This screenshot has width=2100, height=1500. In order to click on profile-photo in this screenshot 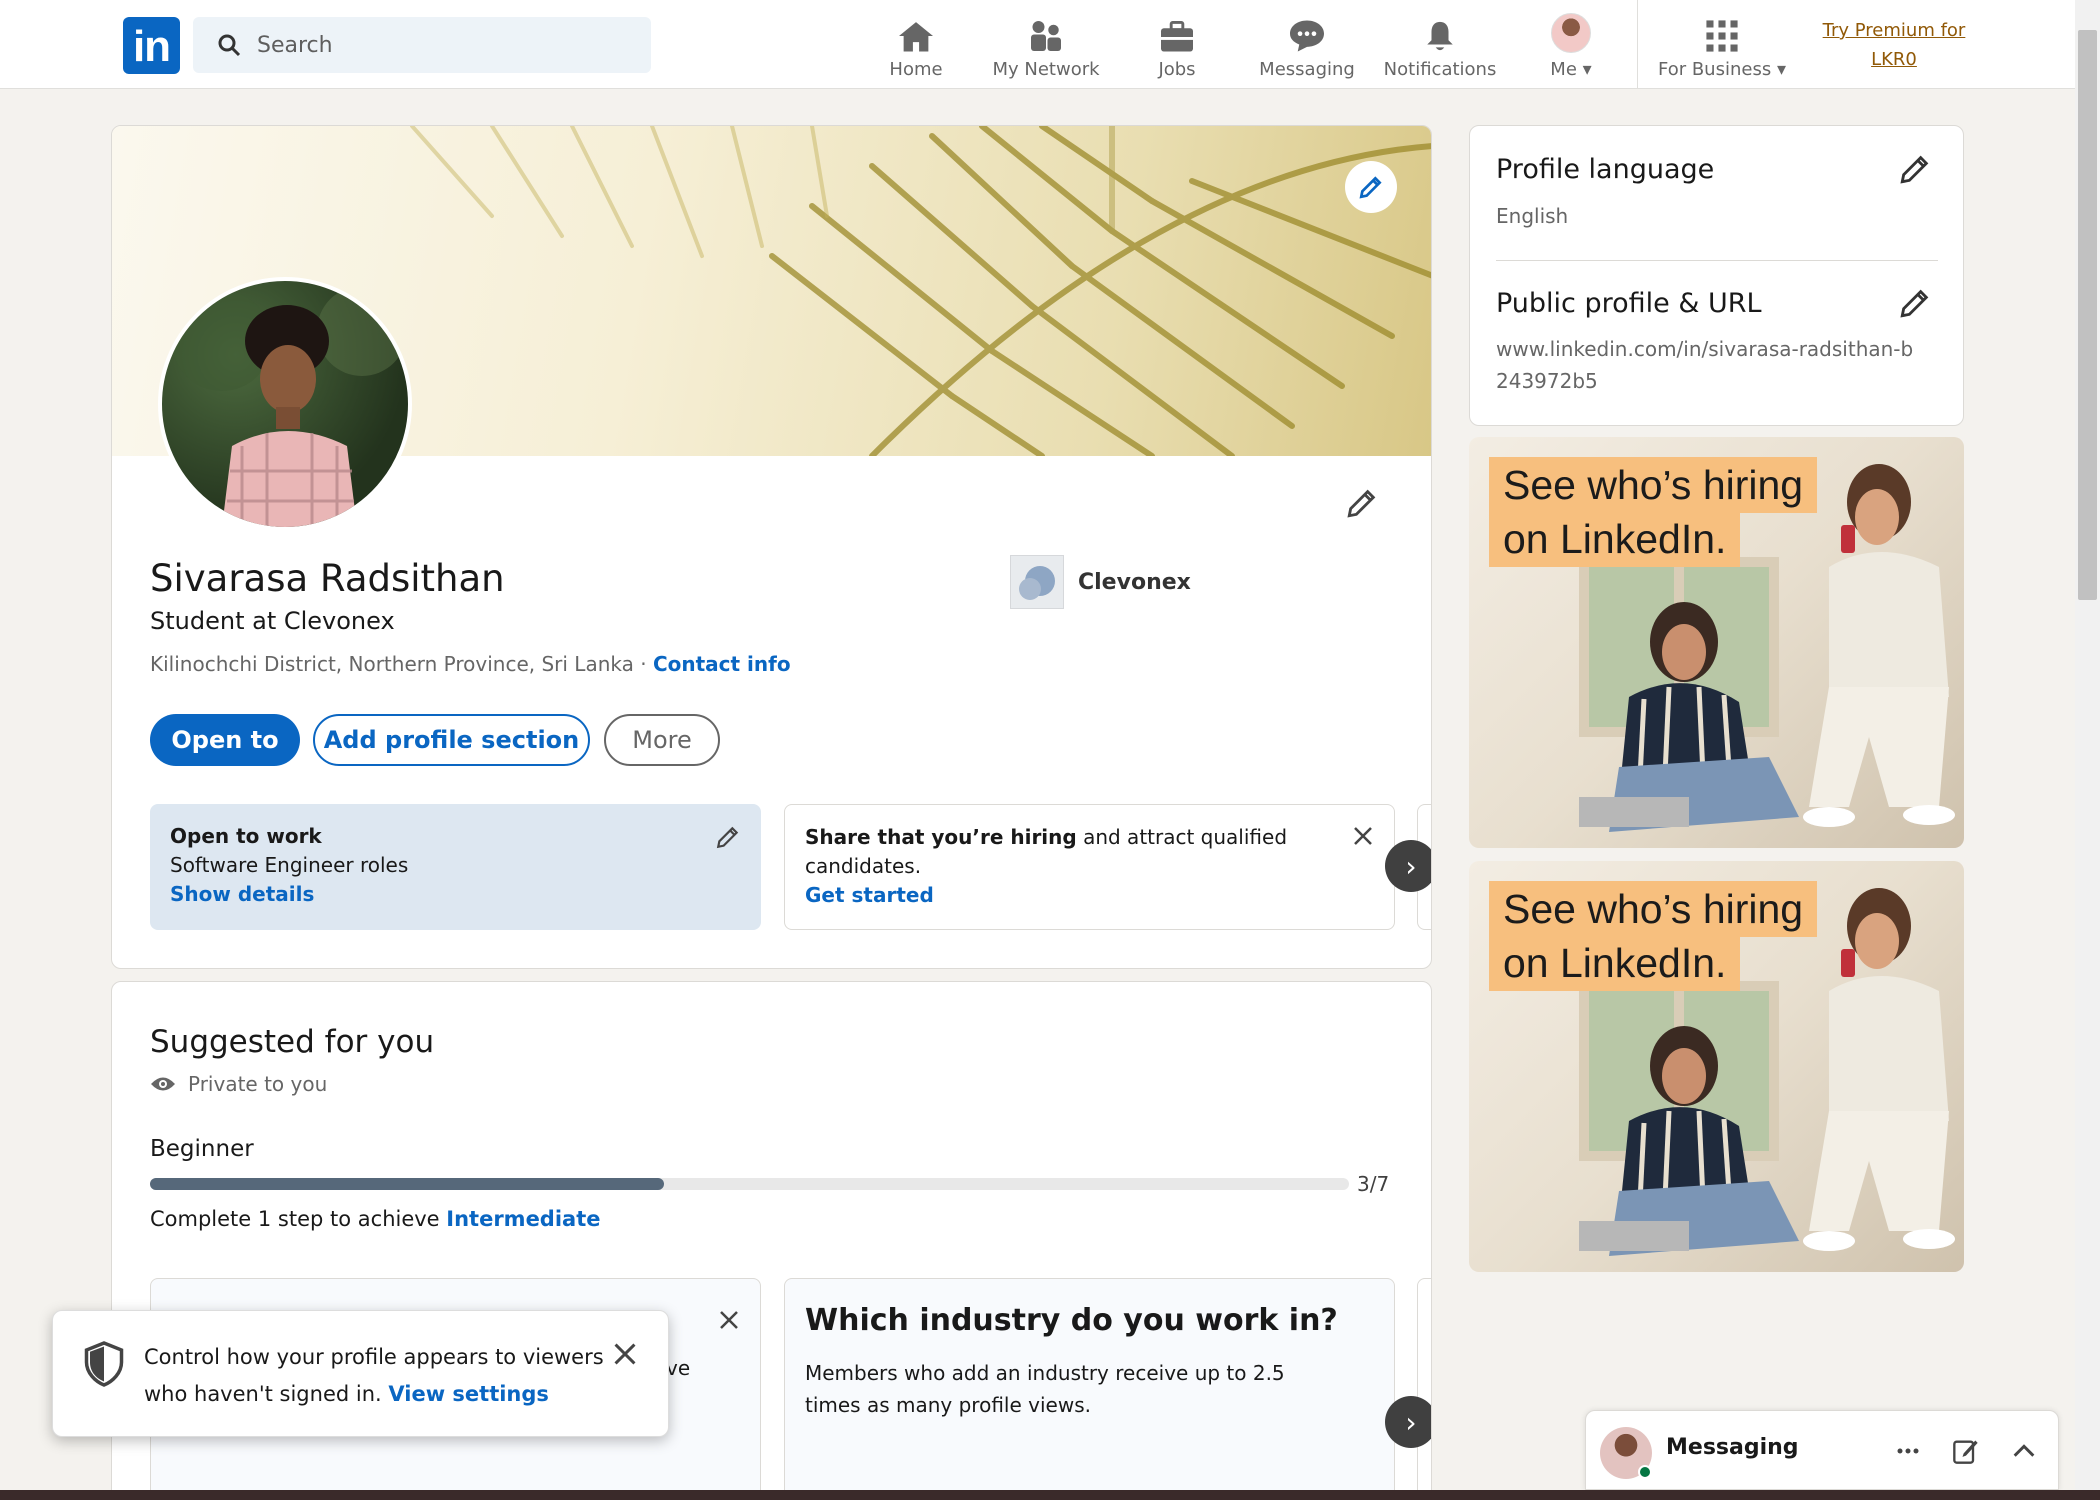, I will do `click(285, 404)`.